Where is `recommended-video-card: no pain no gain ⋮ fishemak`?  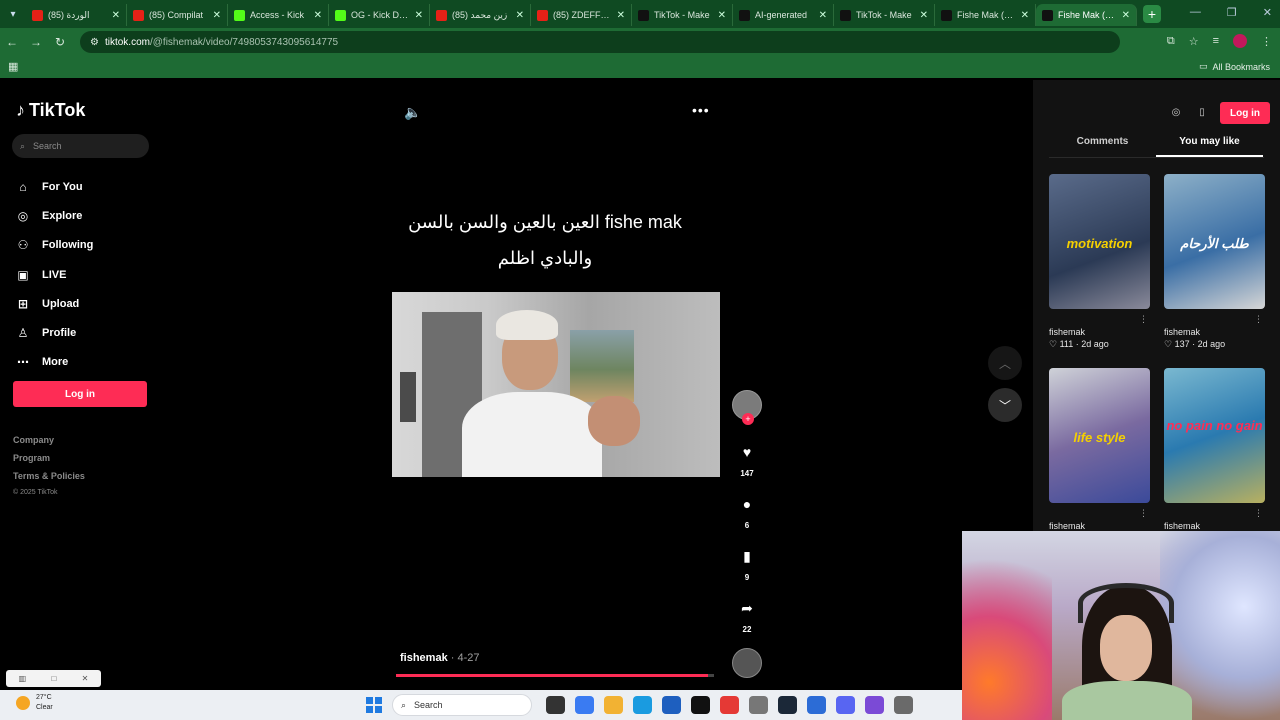 recommended-video-card: no pain no gain ⋮ fishemak is located at coordinates (1214, 449).